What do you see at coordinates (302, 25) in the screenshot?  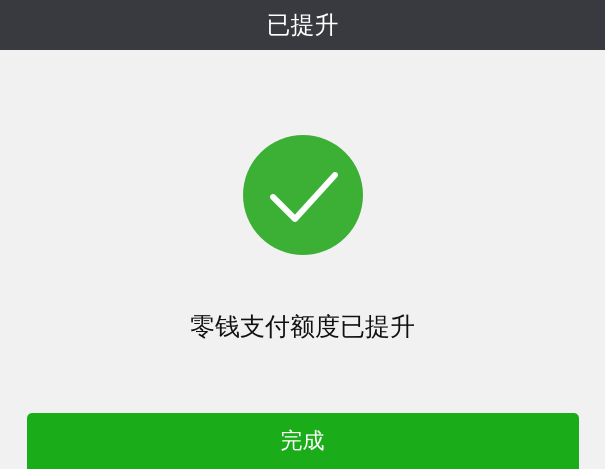 I see `page-title: 已提升` at bounding box center [302, 25].